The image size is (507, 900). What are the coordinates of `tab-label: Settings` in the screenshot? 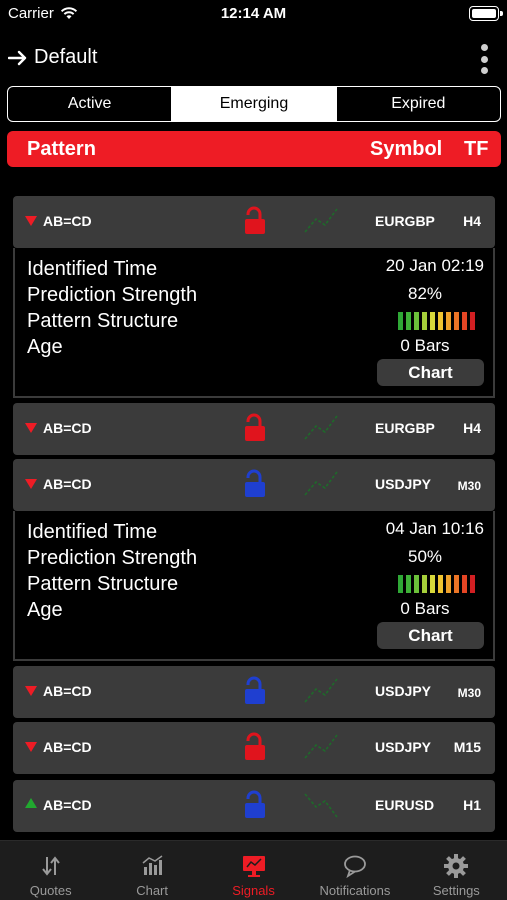 It's located at (456, 890).